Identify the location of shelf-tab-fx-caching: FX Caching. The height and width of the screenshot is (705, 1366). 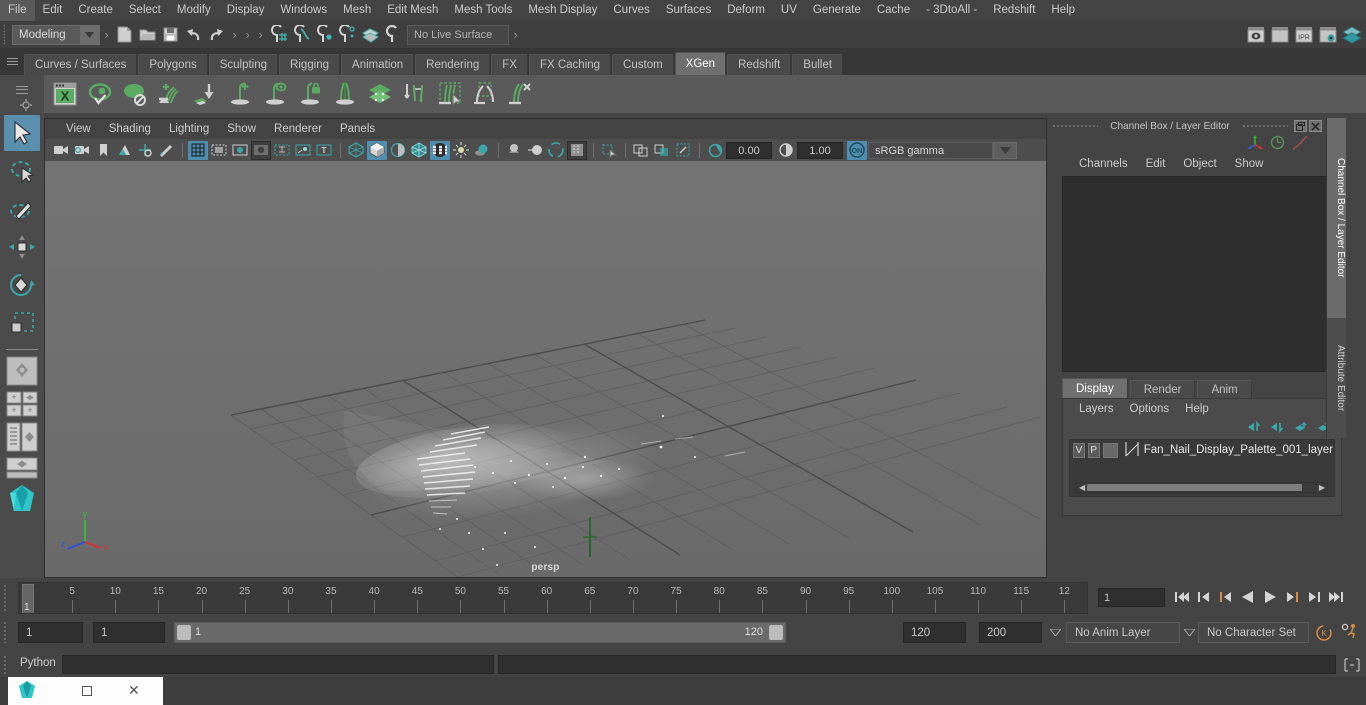
(570, 64).